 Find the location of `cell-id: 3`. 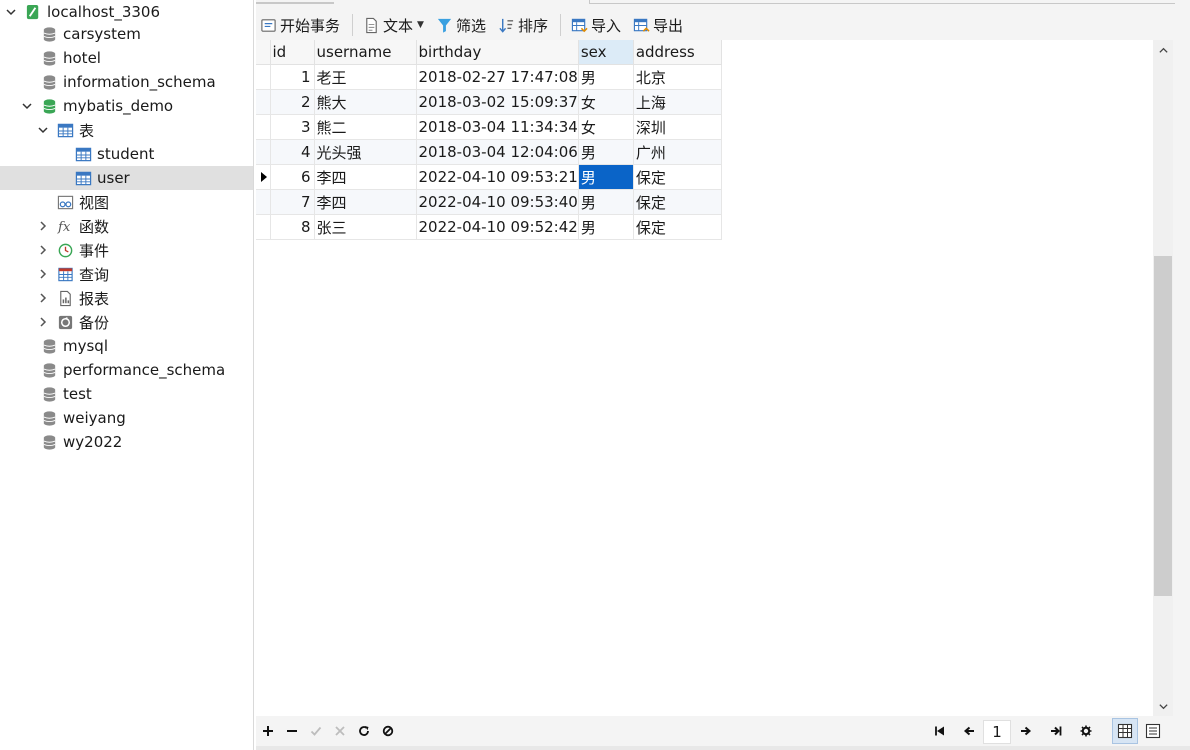

cell-id: 3 is located at coordinates (292, 127).